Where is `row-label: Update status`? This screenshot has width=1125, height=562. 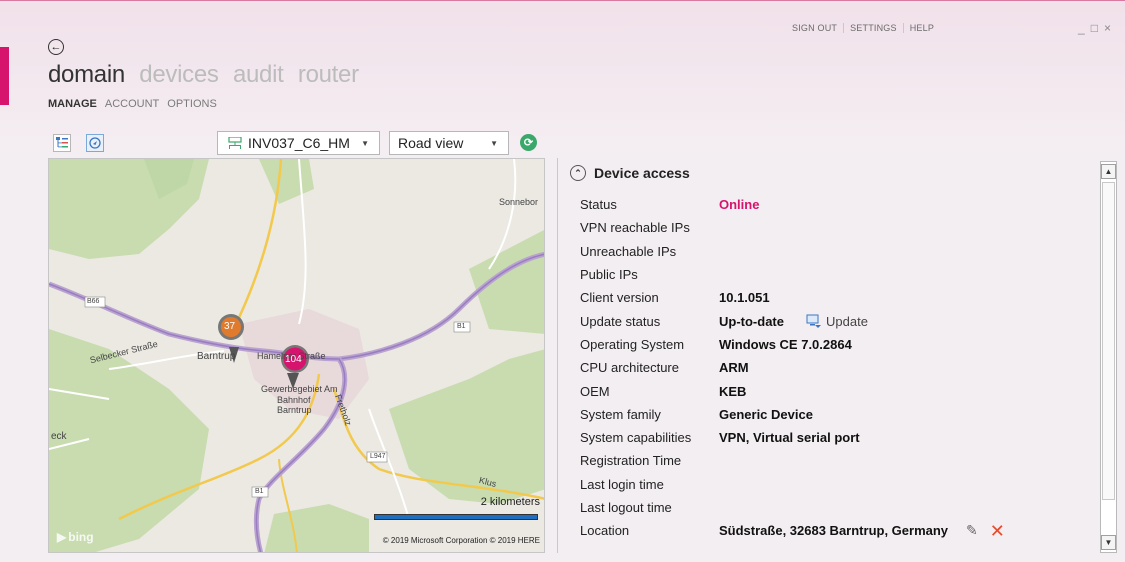
row-label: Update status is located at coordinates (620, 321).